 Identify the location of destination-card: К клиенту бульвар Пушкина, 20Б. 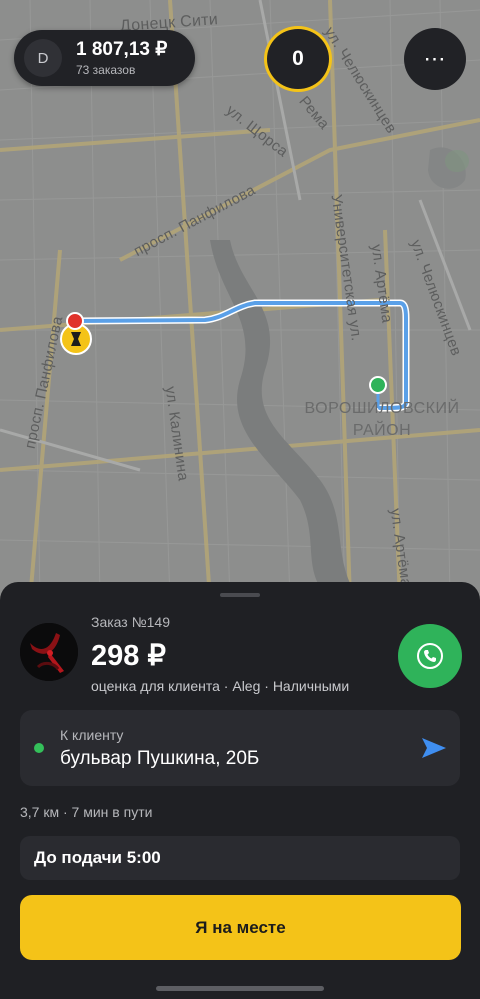
(240, 748).